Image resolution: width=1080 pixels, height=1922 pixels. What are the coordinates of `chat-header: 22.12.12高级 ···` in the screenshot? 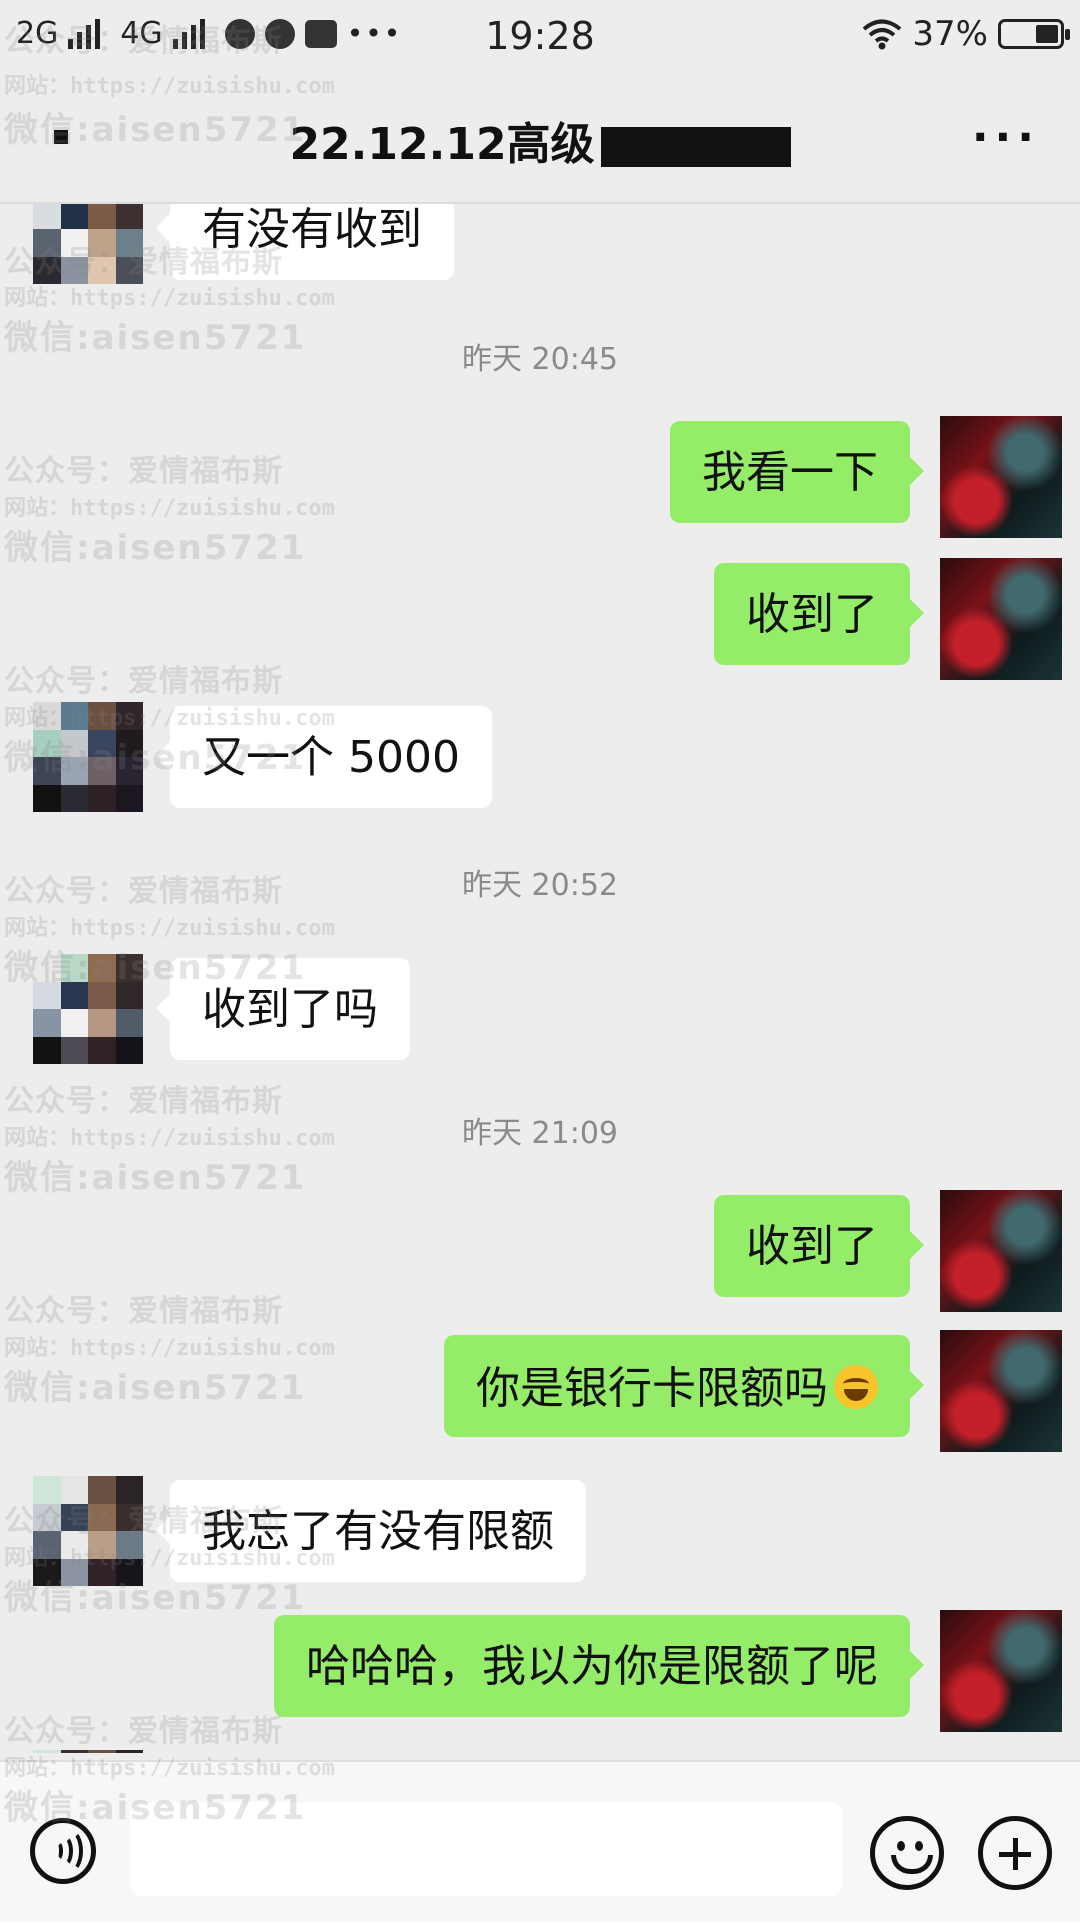 It's located at (540, 141).